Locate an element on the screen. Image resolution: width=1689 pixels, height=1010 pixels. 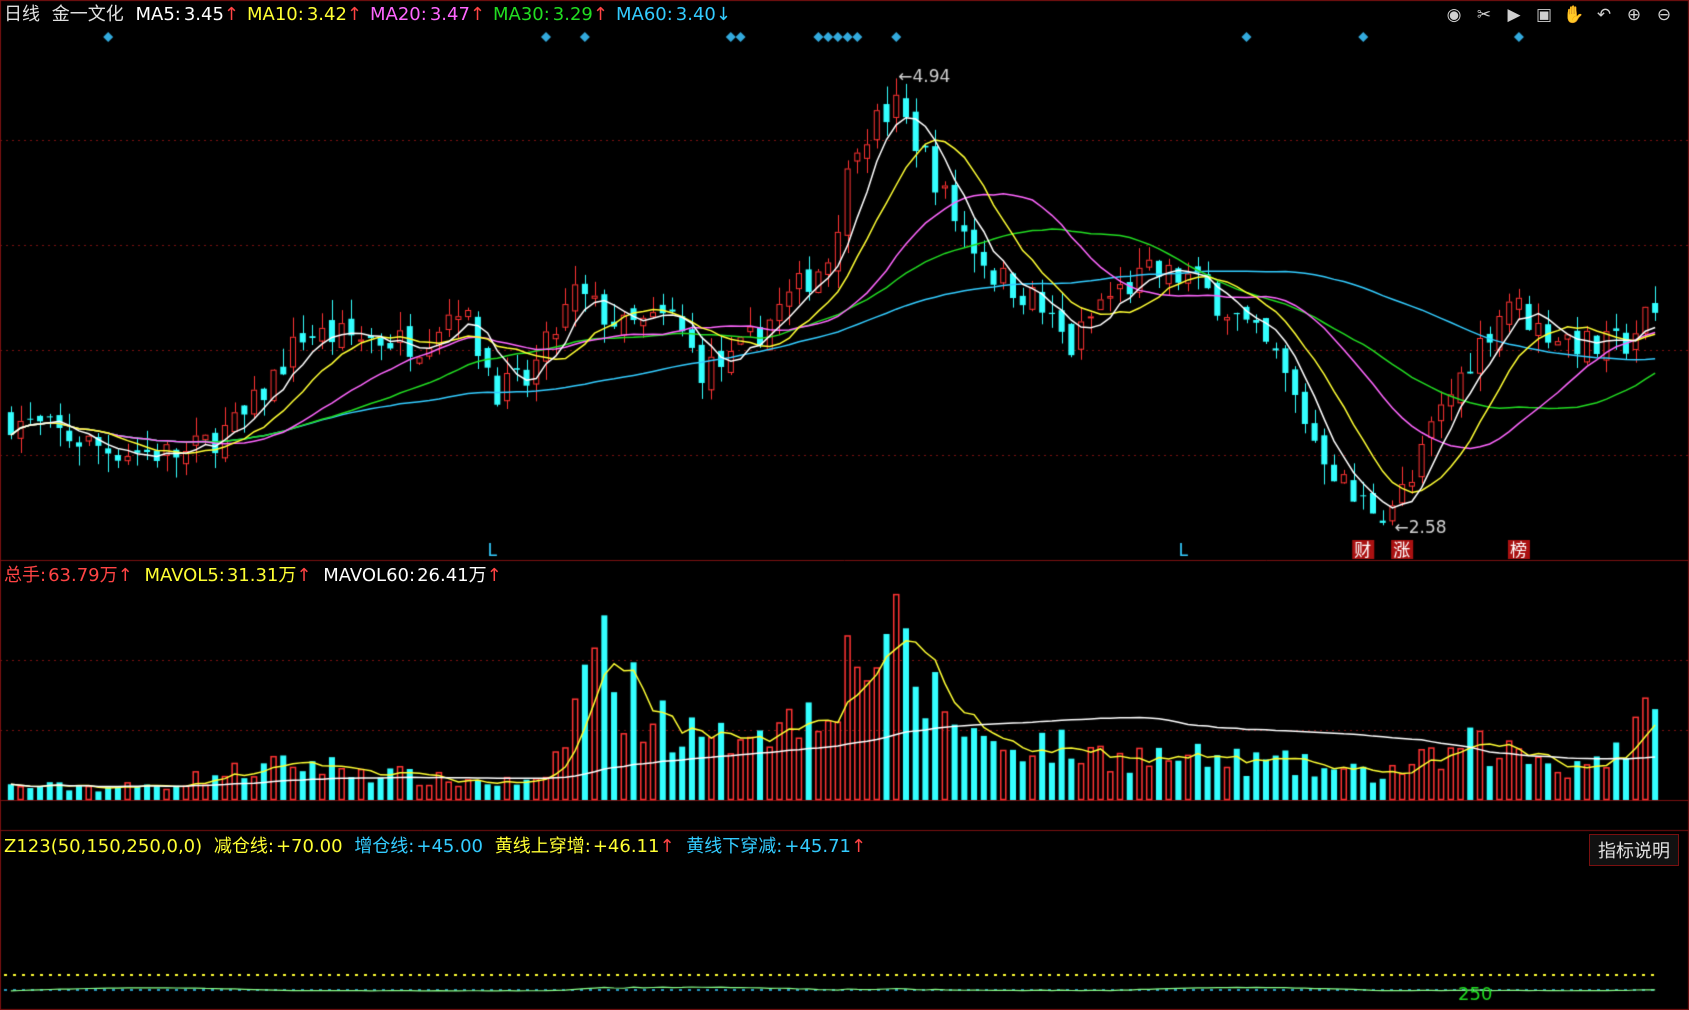
ma-legend-item: MA30: 3.29↑ is located at coordinates (550, 14).